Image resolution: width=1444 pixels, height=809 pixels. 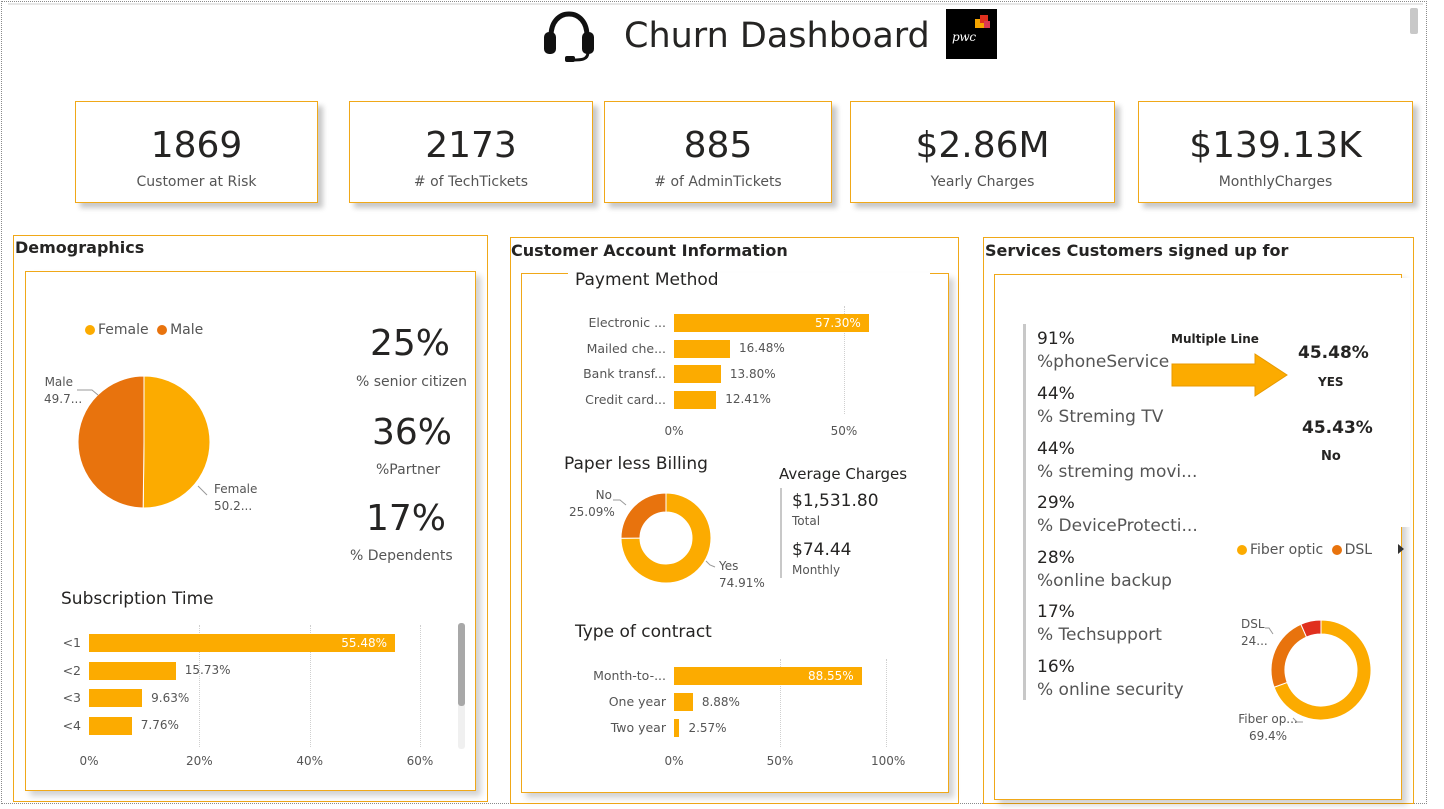 What do you see at coordinates (1056, 394) in the screenshot?
I see `service-percent: 44%` at bounding box center [1056, 394].